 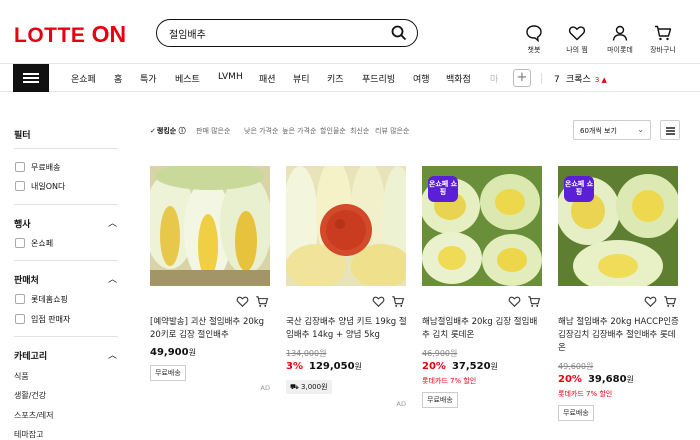 What do you see at coordinates (333, 131) in the screenshot?
I see `sort-discount: 할인율순` at bounding box center [333, 131].